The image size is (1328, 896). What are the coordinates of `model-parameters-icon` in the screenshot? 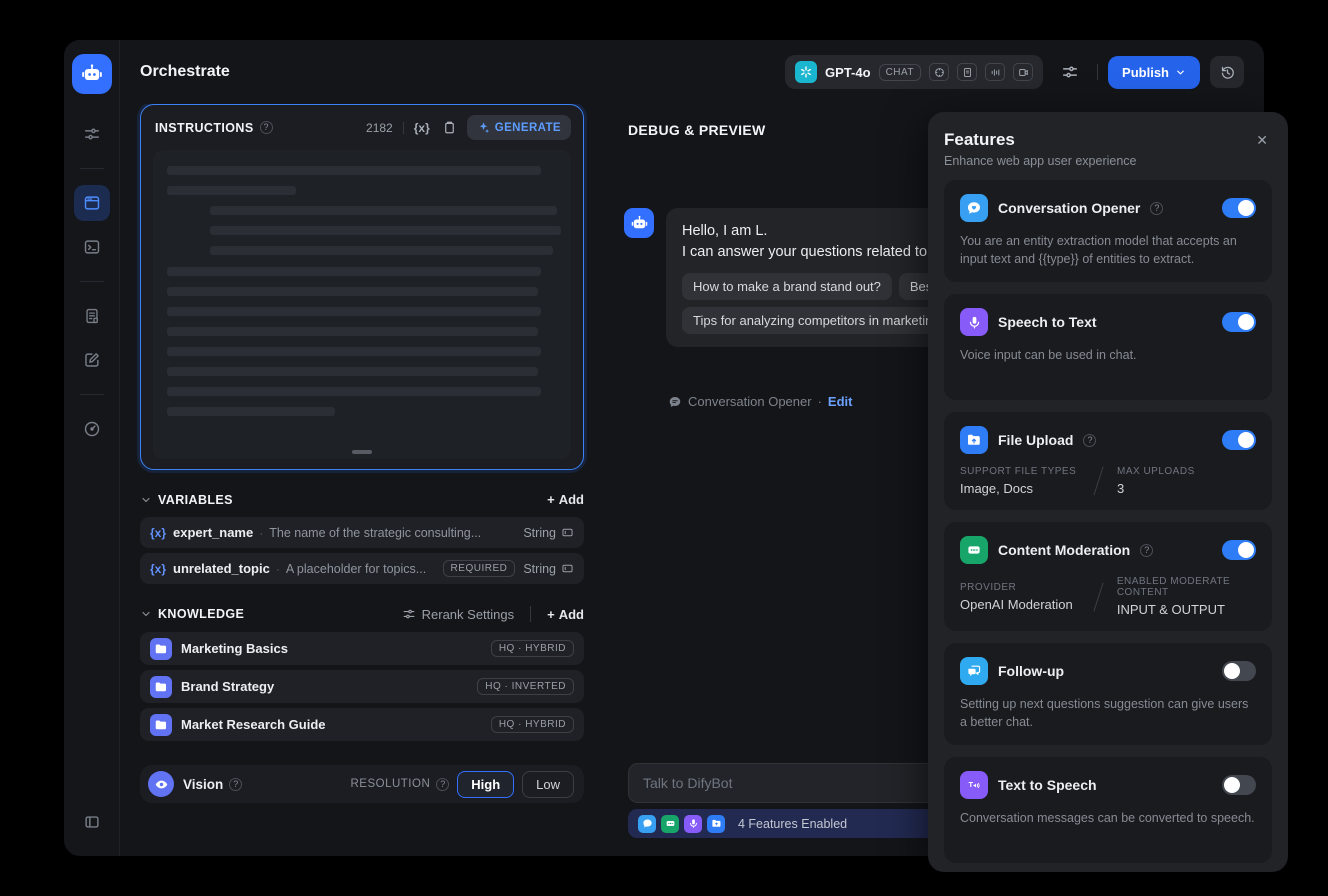 It's located at (1070, 72).